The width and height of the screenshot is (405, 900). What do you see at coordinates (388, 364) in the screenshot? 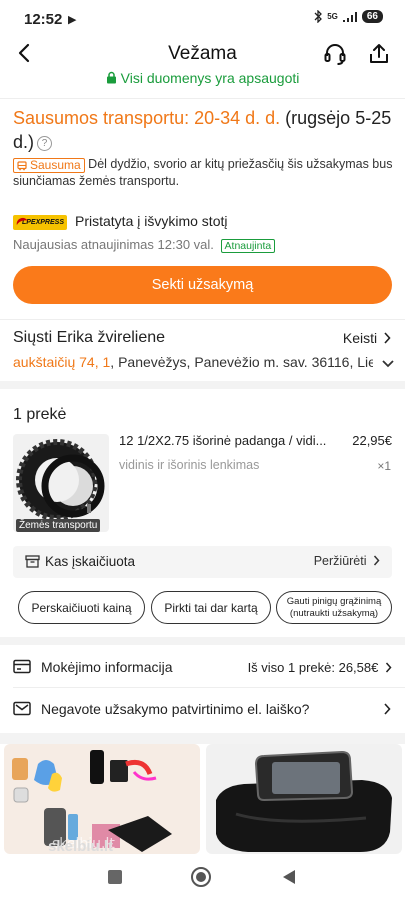
I see `chevron-down-icon` at bounding box center [388, 364].